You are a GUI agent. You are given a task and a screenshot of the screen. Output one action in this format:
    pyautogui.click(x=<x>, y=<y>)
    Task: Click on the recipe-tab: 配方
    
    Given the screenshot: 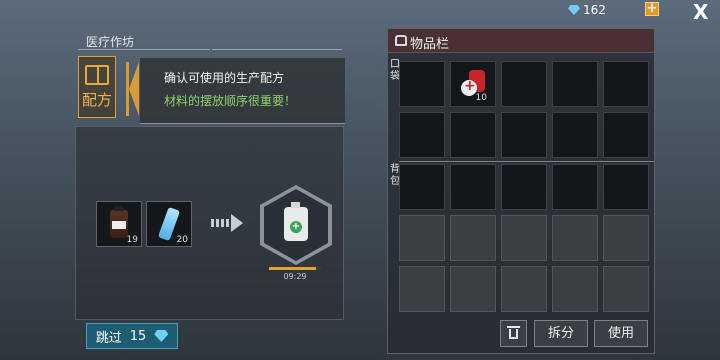 What is the action you would take?
    pyautogui.click(x=97, y=87)
    